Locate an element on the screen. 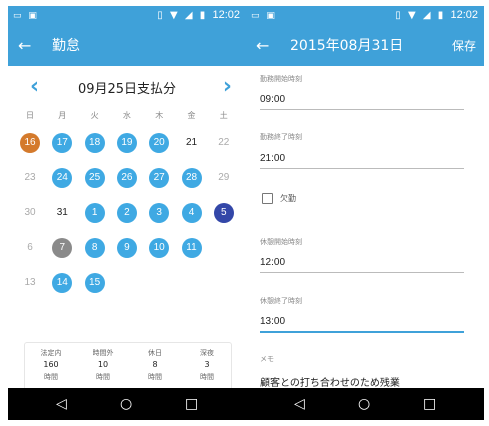  break-end-field: 13:00 is located at coordinates (272, 321).